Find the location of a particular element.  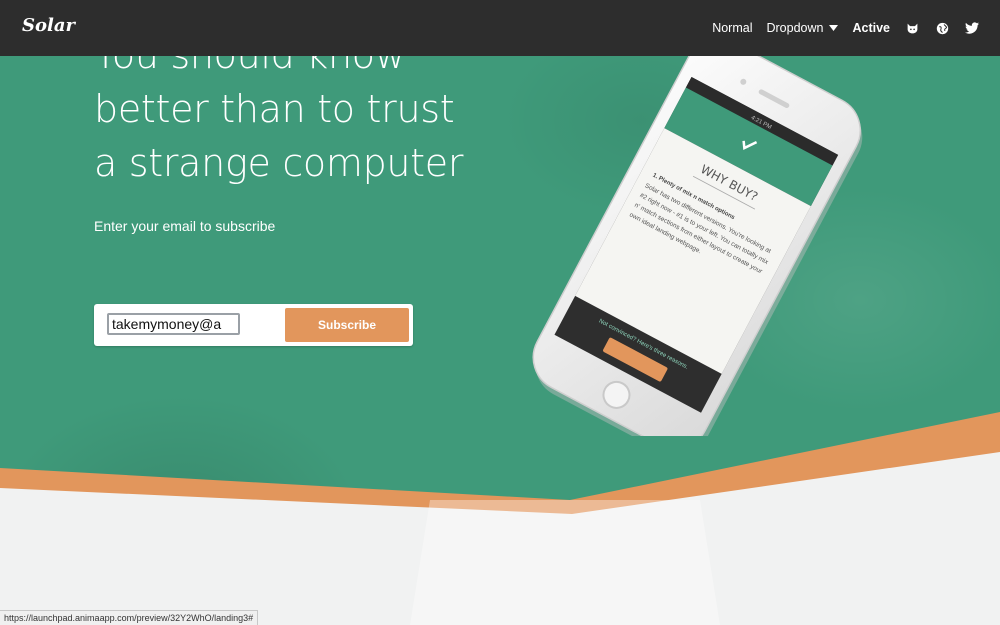

caret-down-icon is located at coordinates (834, 28).